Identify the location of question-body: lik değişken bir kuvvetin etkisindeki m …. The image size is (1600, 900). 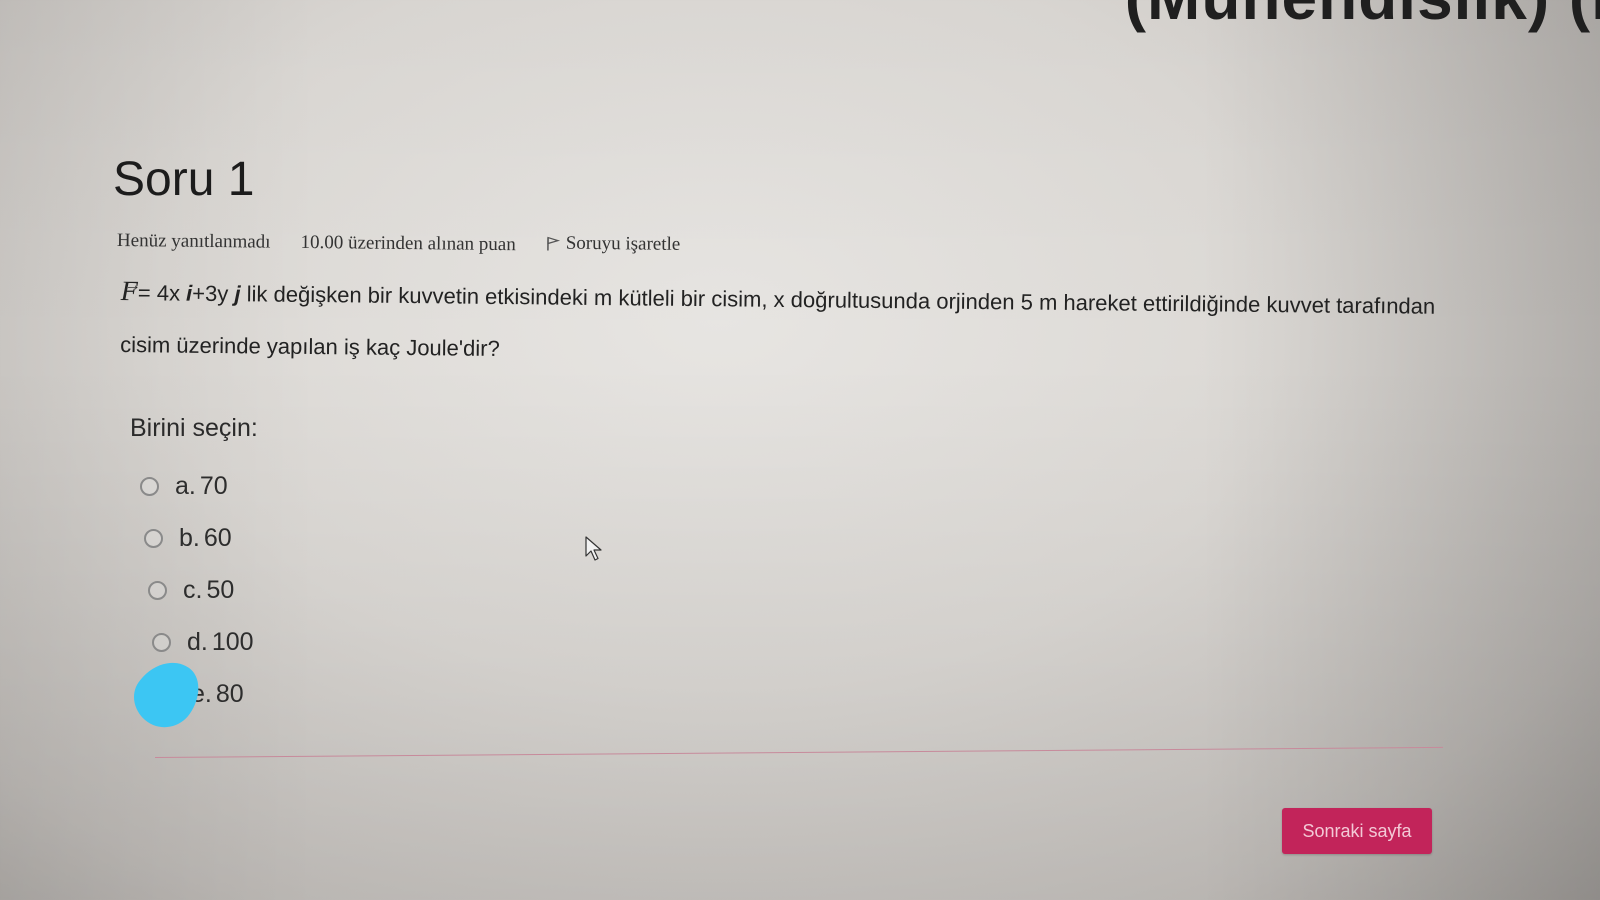
(778, 321).